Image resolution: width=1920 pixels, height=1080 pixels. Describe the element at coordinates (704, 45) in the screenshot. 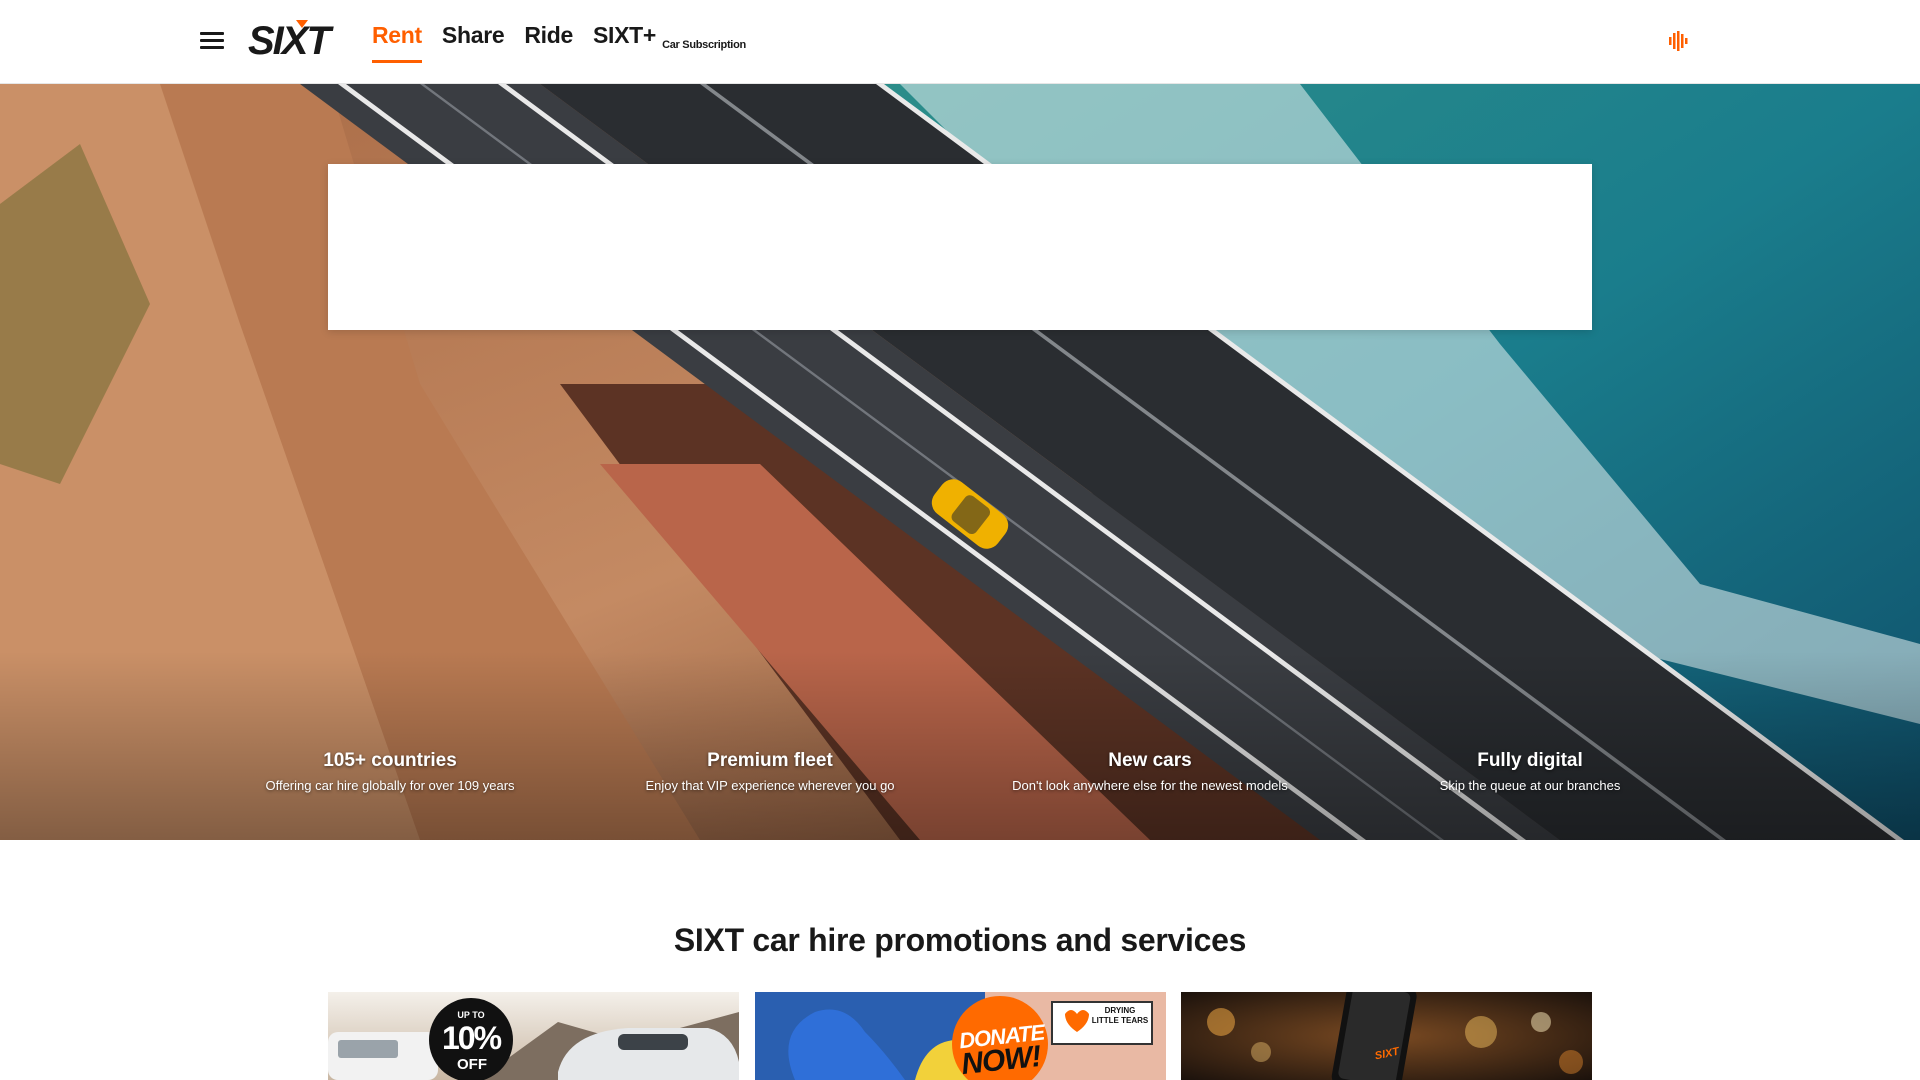

I see `nav-sixt-plus-sublabel: Car Subscription` at that location.